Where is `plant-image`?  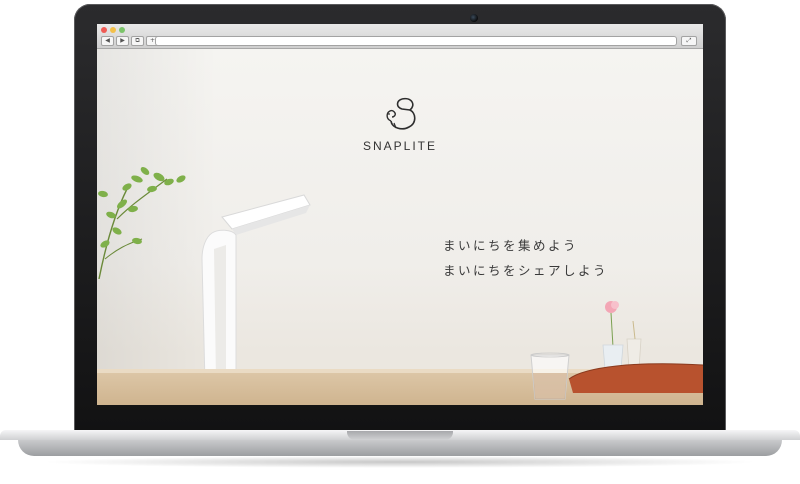 plant-image is located at coordinates (142, 223).